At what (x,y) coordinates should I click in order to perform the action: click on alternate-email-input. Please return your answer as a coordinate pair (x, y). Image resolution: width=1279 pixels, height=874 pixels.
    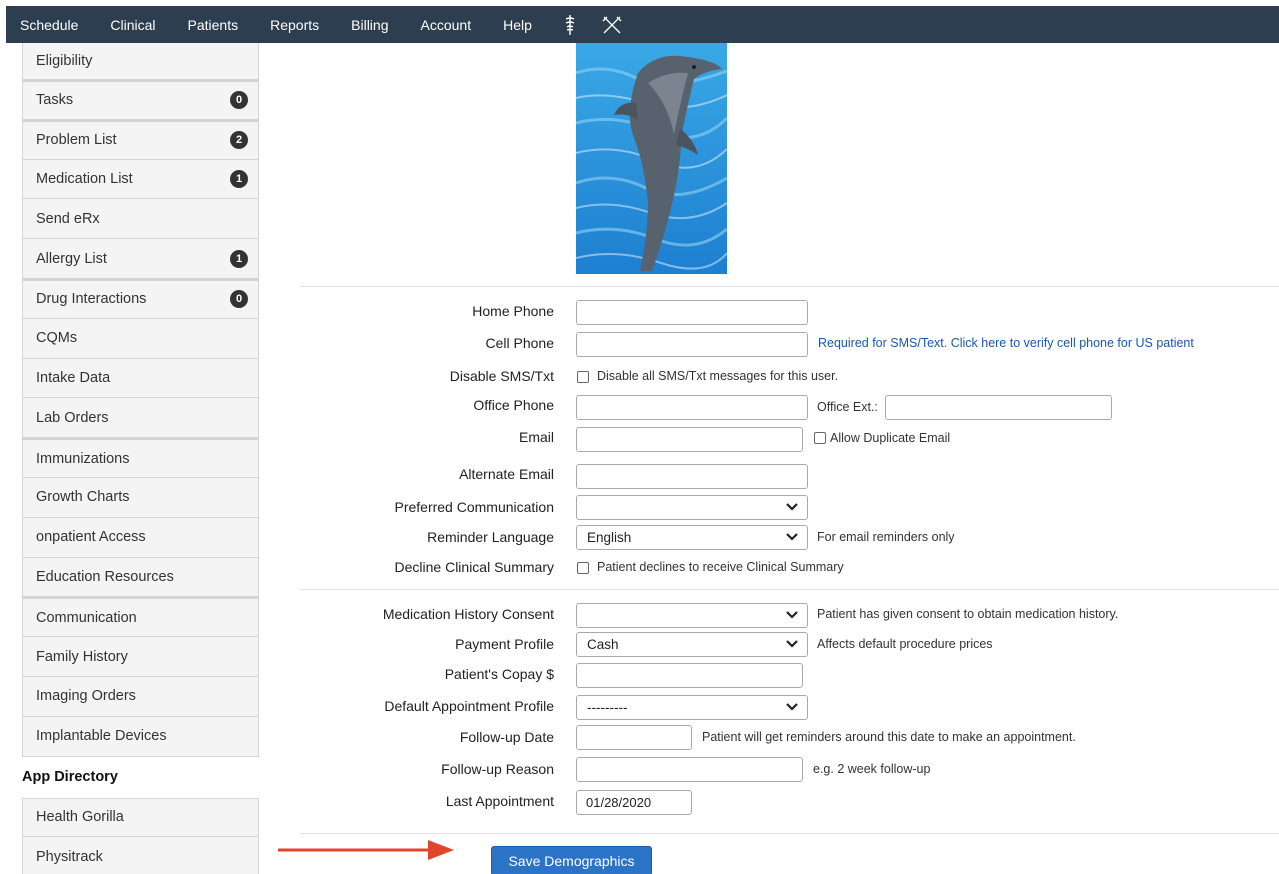
    Looking at the image, I should click on (692, 476).